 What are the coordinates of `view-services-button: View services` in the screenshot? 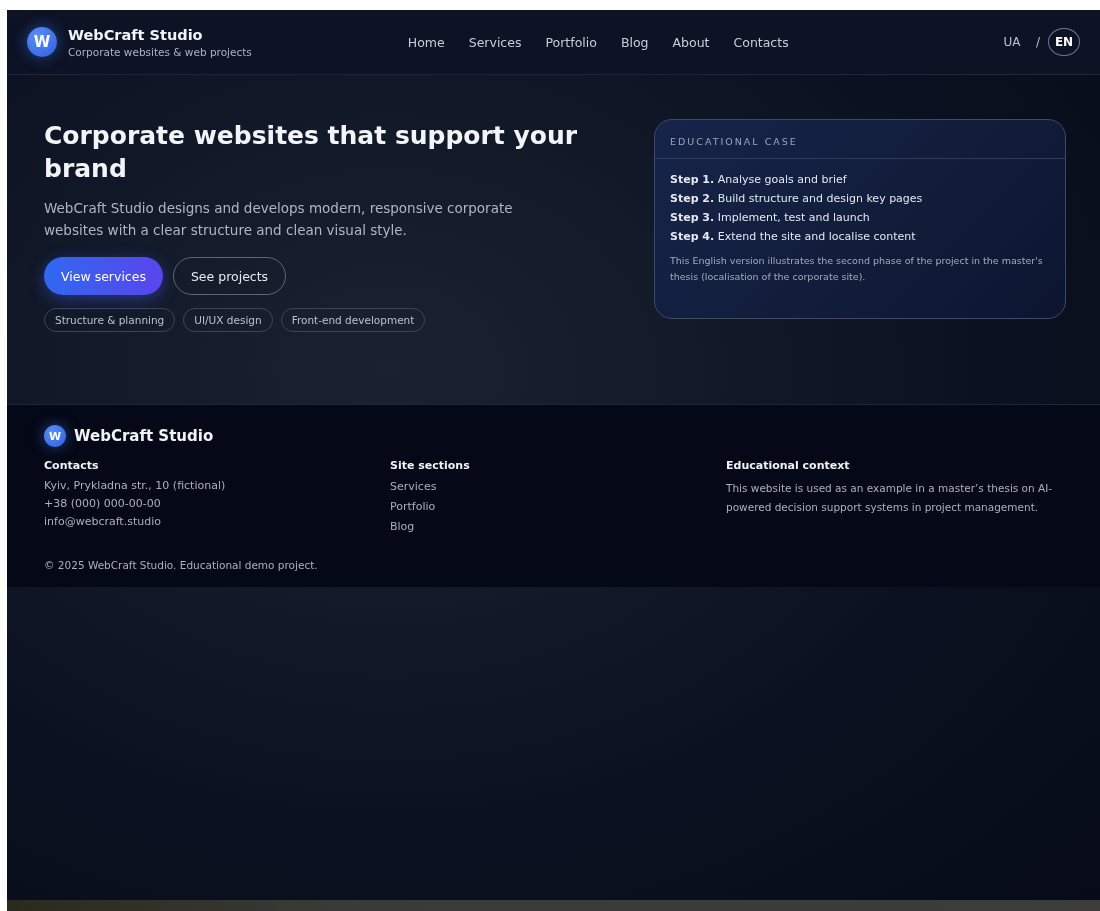 It's located at (103, 276).